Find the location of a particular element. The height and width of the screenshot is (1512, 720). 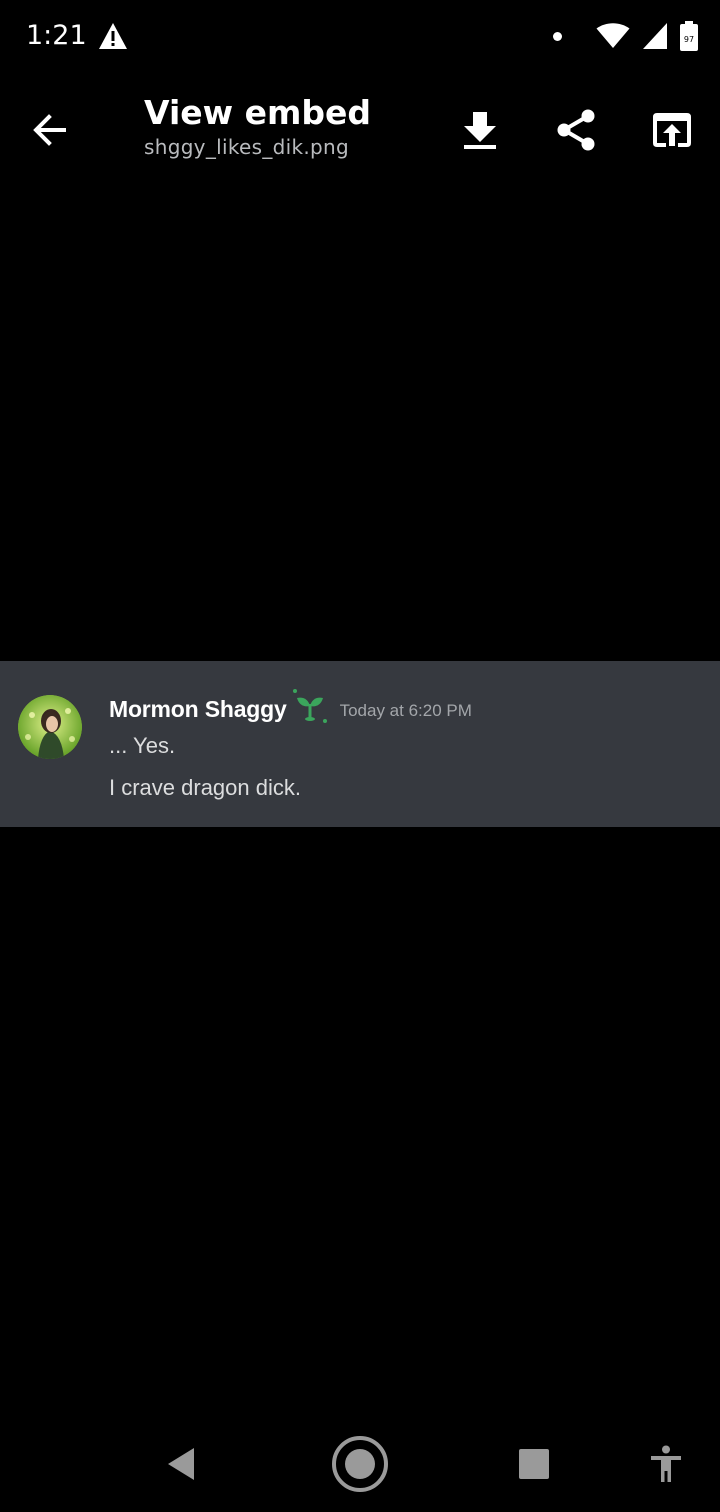

nav-back-button is located at coordinates (182, 1464).